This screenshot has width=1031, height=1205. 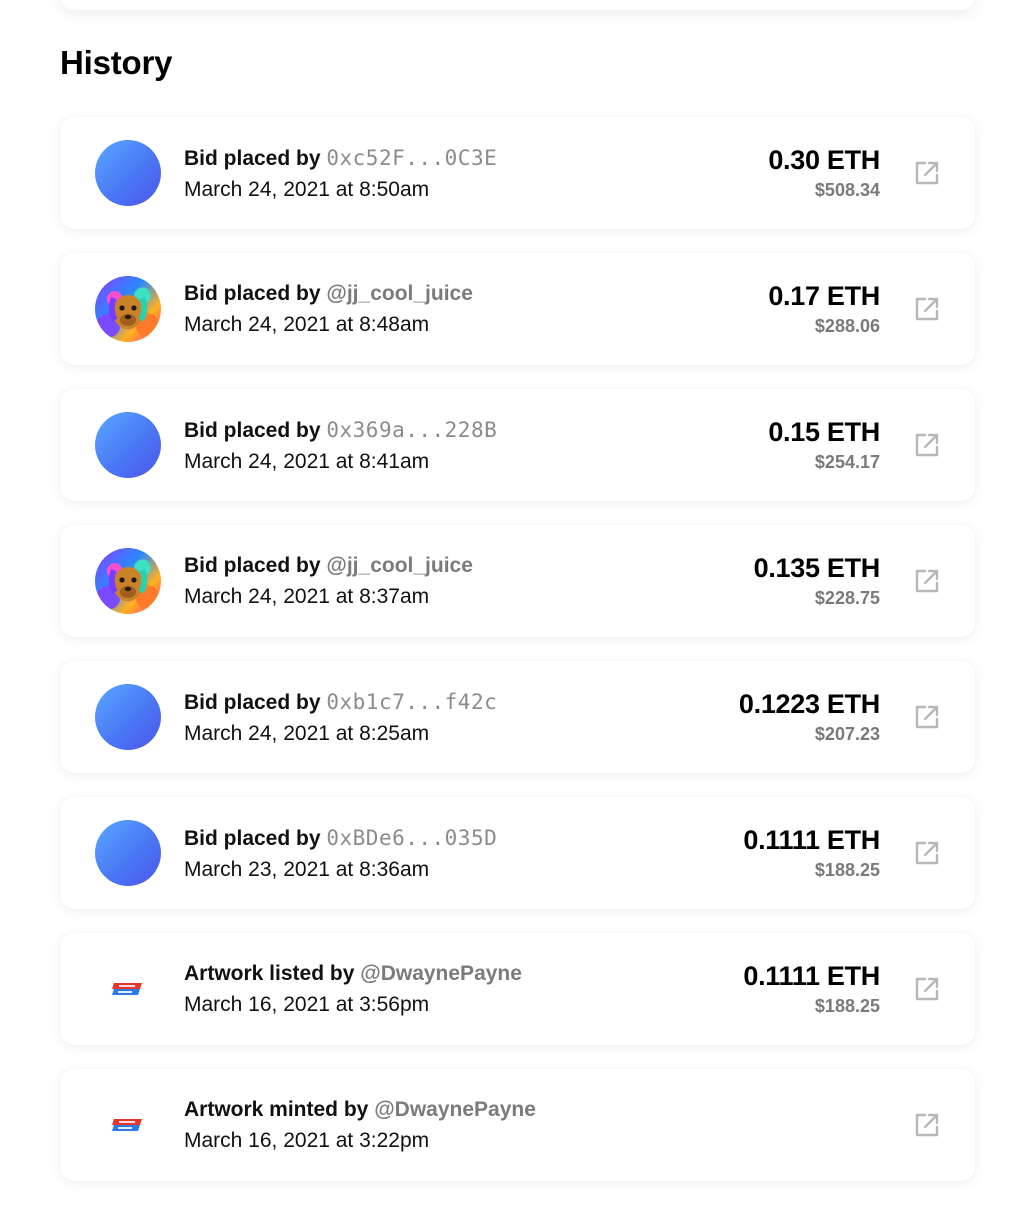 What do you see at coordinates (809, 704) in the screenshot?
I see `amount-eth: 0.1223 ETH` at bounding box center [809, 704].